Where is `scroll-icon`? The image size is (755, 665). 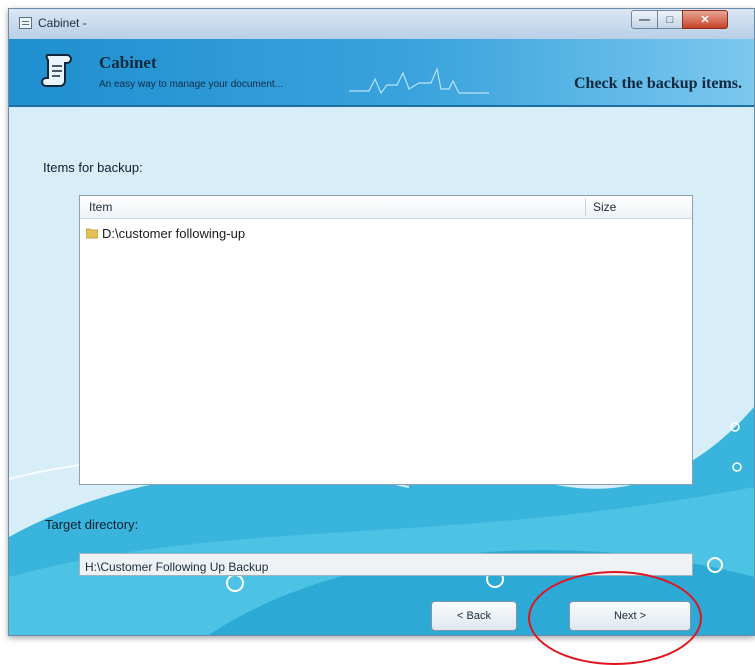
scroll-icon is located at coordinates (56, 70).